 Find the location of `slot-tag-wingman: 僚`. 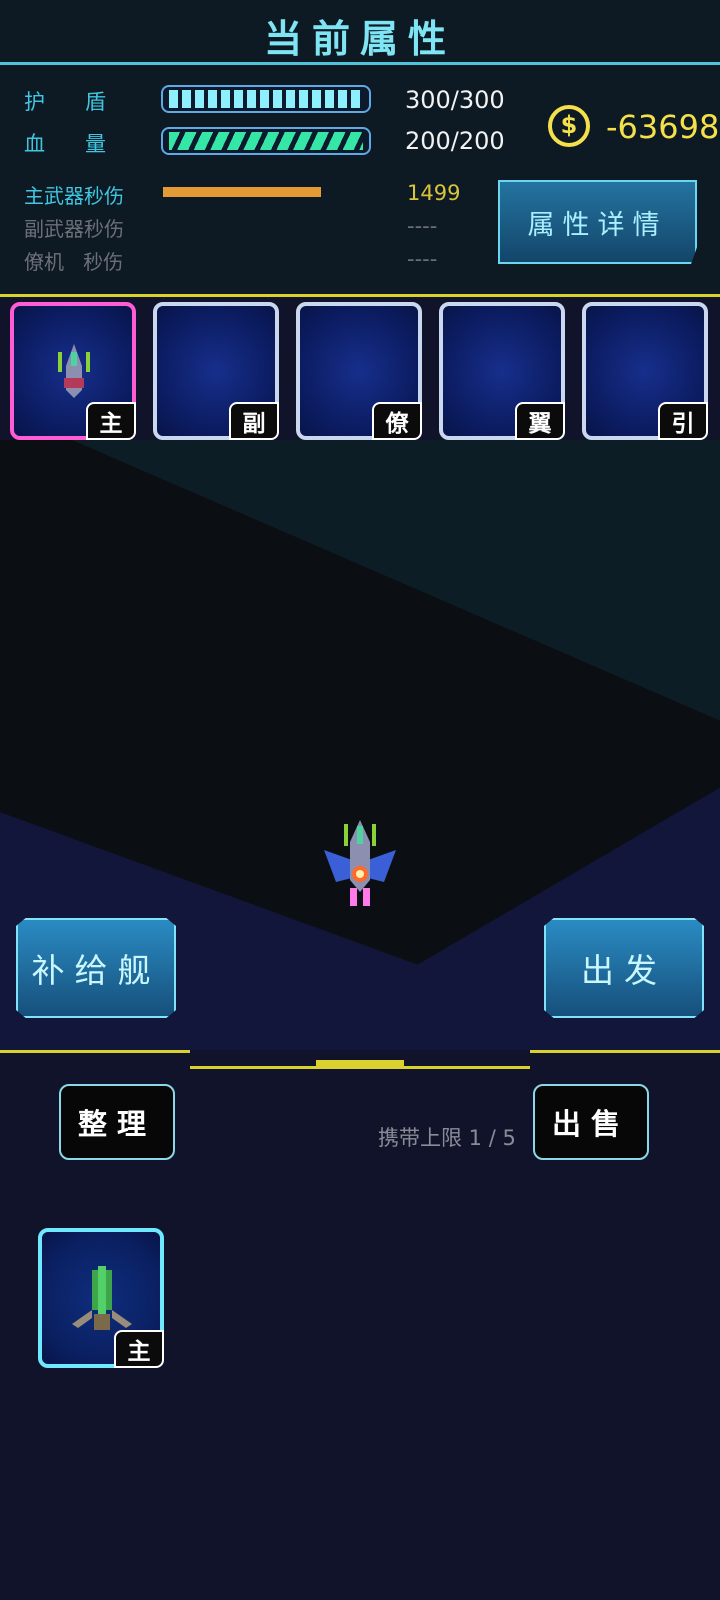

slot-tag-wingman: 僚 is located at coordinates (397, 421).